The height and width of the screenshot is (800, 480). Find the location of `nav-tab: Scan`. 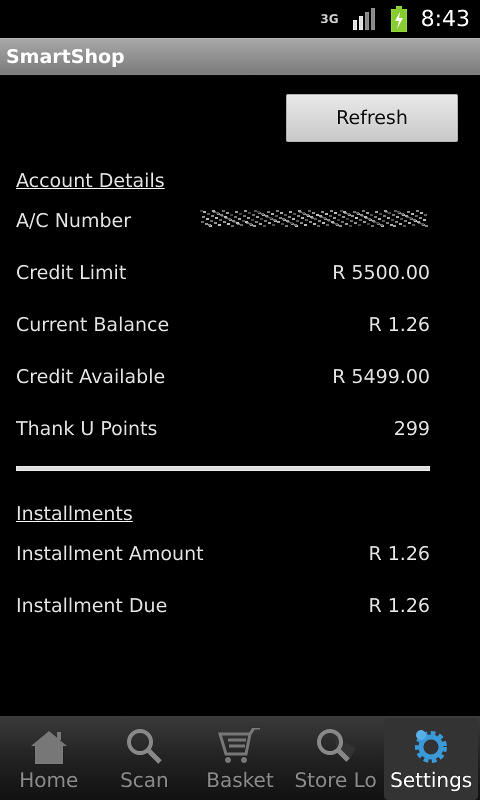

nav-tab: Scan is located at coordinates (145, 759).